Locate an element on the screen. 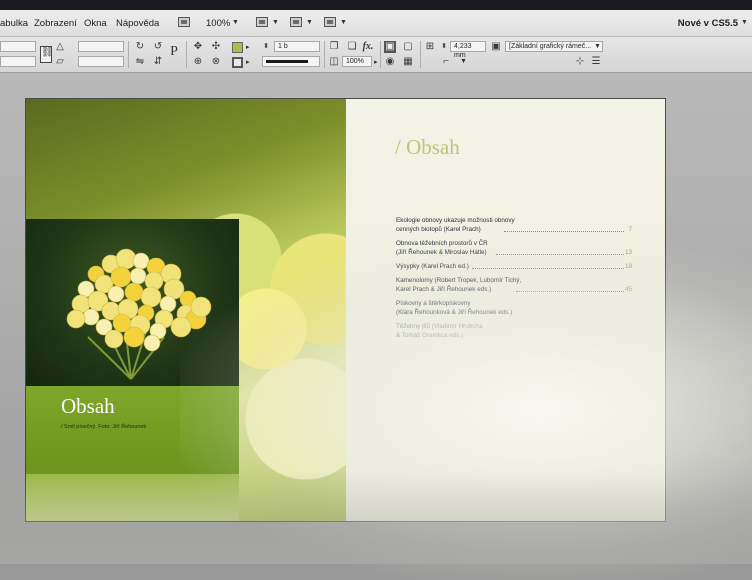  stroke-weight-stepper: ⬍ is located at coordinates (266, 47).